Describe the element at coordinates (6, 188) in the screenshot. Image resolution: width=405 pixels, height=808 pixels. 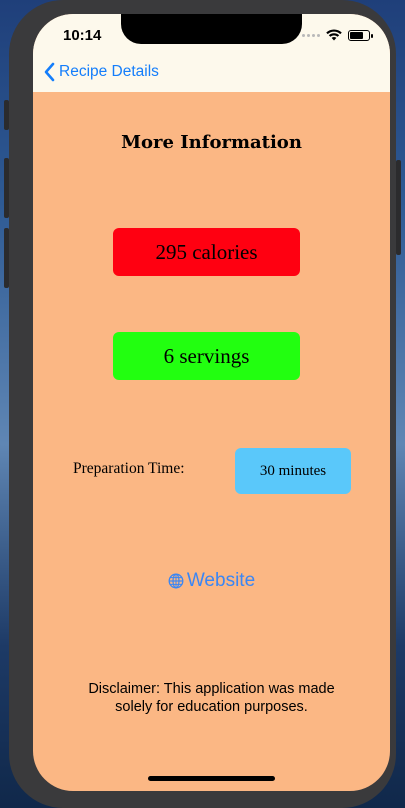
I see `volume-up-button` at that location.